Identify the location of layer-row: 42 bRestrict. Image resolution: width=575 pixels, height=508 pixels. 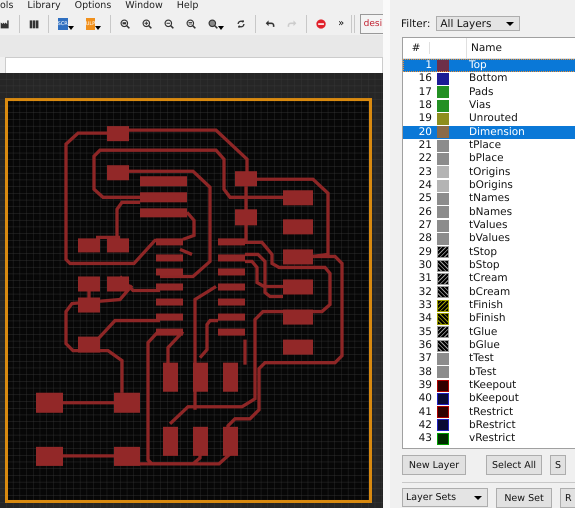
(489, 425).